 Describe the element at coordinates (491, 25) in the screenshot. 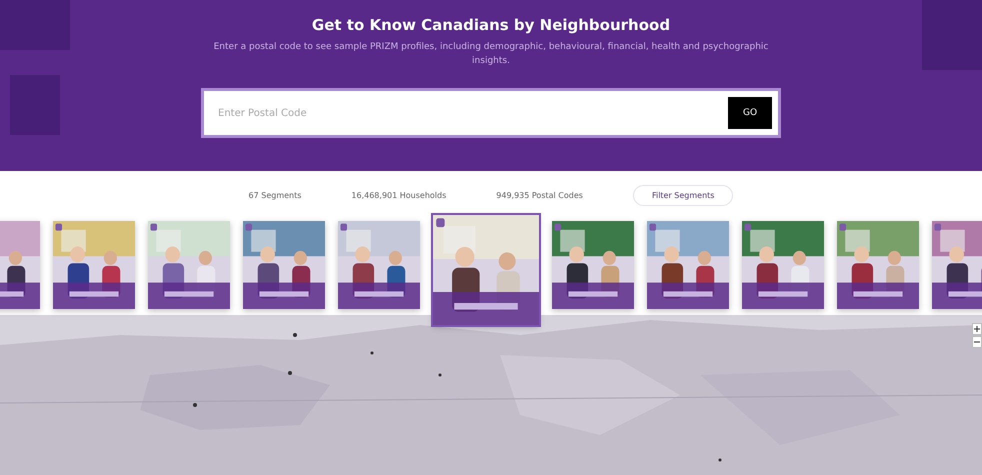

I see `page-title: Get to Know Canadians by Neighbourhood` at that location.